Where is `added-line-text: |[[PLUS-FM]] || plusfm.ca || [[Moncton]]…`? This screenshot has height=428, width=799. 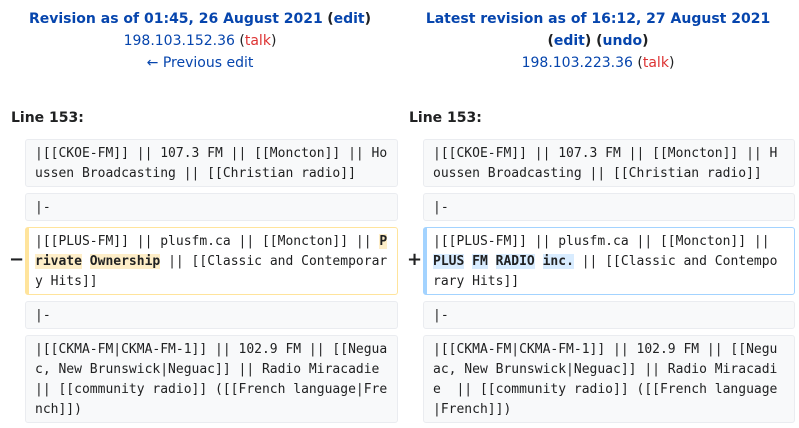
added-line-text: |[[PLUS-FM]] || plusfm.ca || [[Moncton]]… is located at coordinates (605, 241).